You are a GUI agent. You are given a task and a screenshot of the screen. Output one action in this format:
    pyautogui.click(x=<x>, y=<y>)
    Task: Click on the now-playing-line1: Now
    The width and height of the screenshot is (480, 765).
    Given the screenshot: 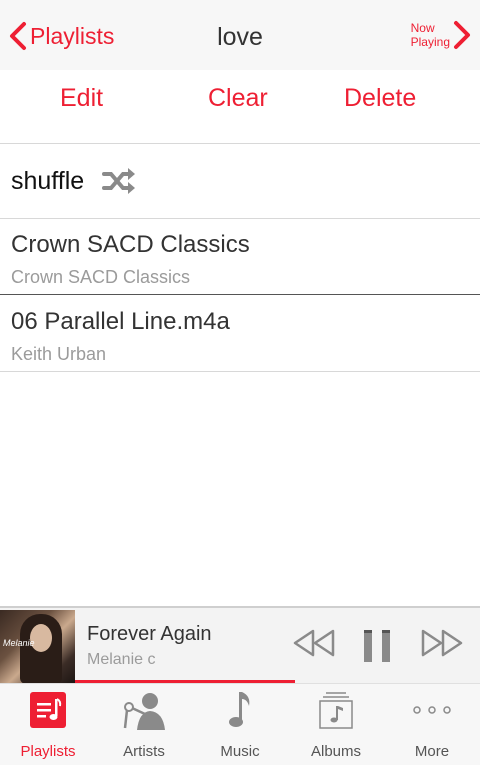 What is the action you would take?
    pyautogui.click(x=422, y=28)
    